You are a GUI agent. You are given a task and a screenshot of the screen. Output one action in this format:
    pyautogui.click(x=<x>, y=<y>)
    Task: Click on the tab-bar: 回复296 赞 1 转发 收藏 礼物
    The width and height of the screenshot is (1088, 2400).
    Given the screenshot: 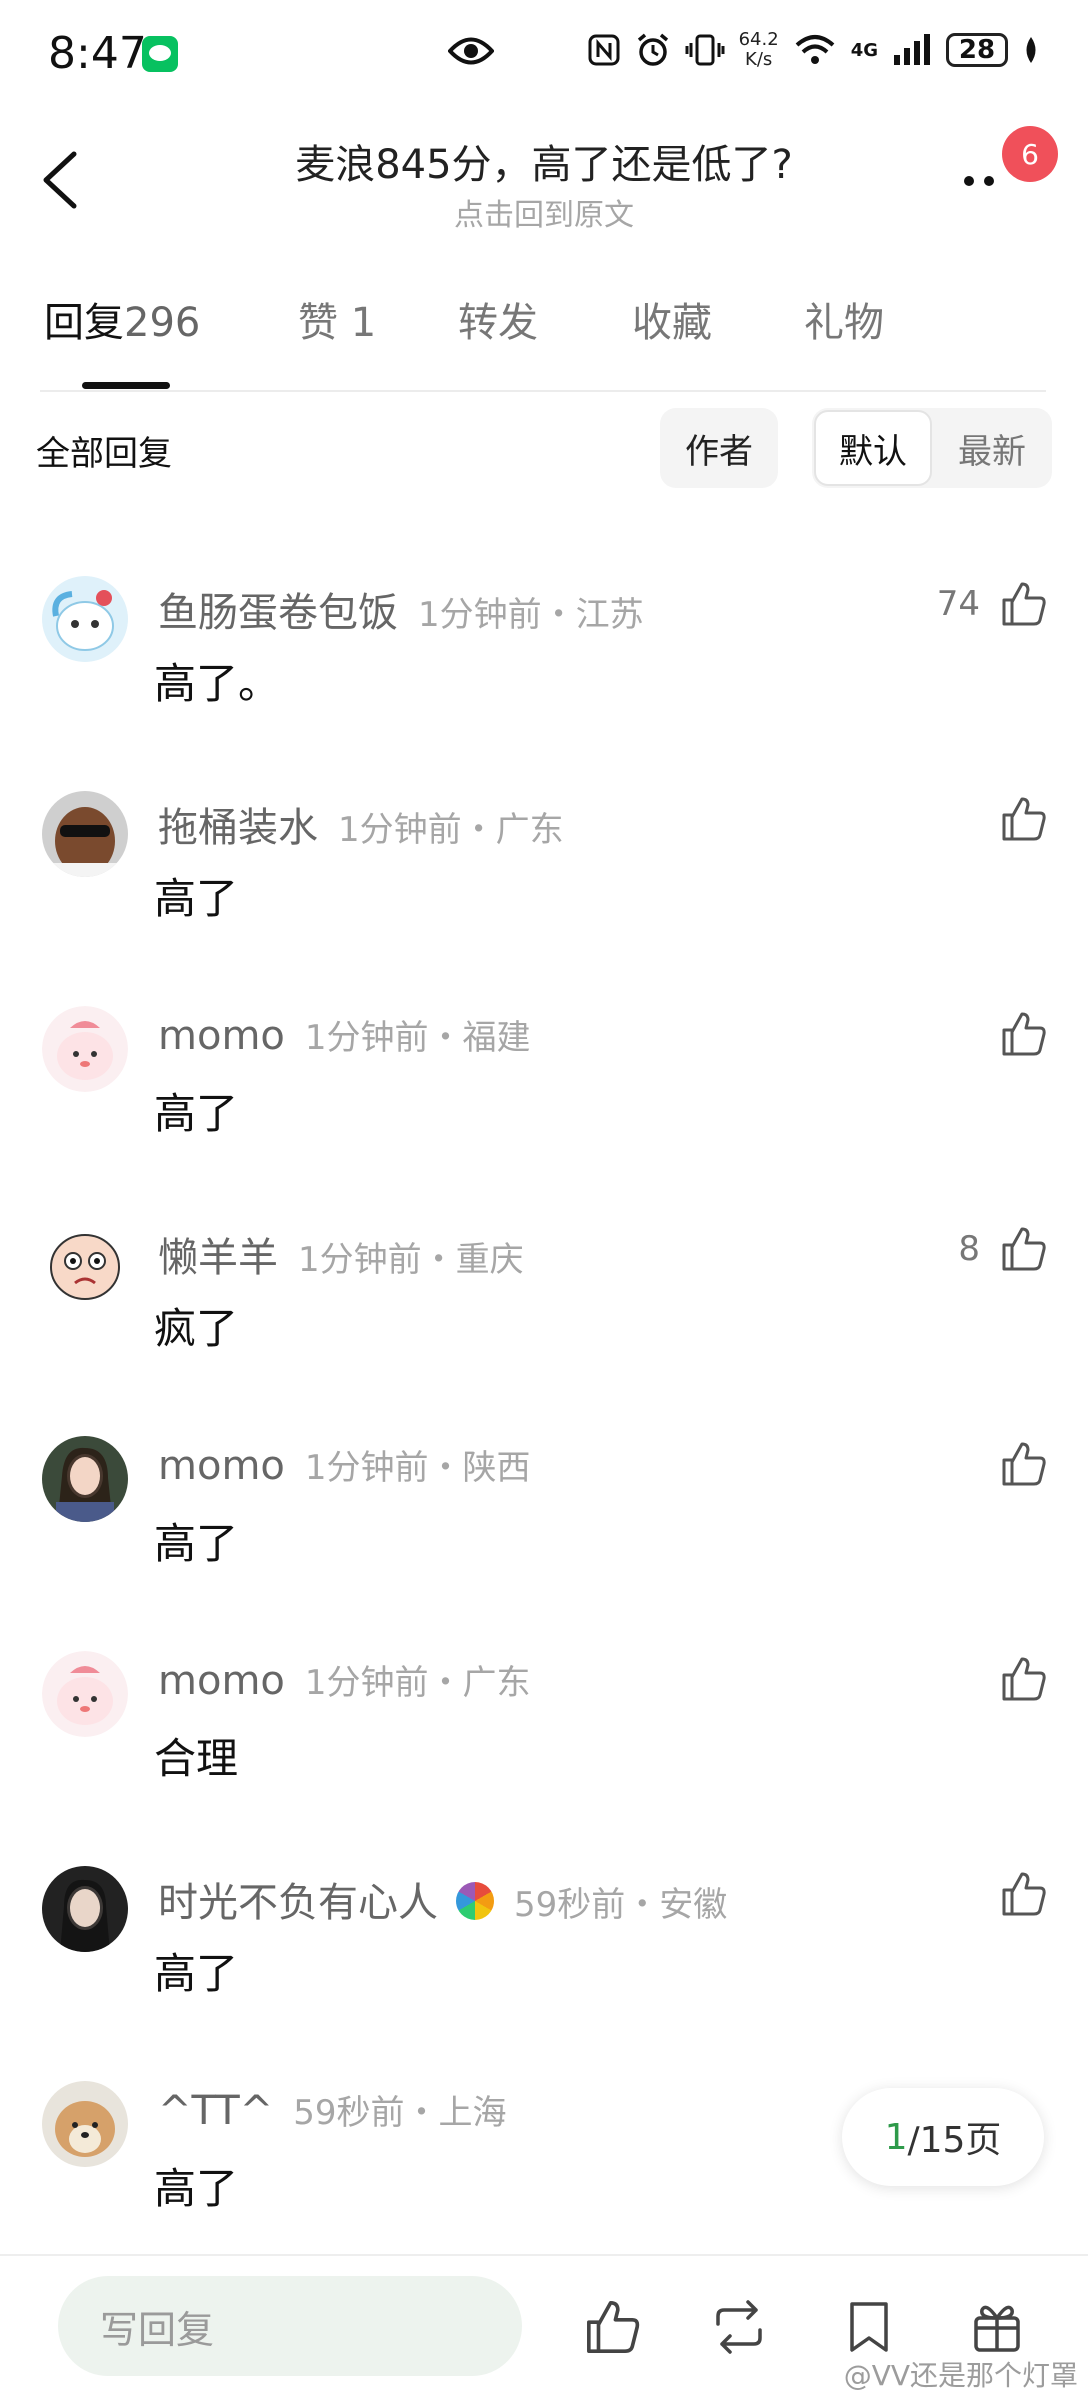 What is the action you would take?
    pyautogui.click(x=544, y=340)
    